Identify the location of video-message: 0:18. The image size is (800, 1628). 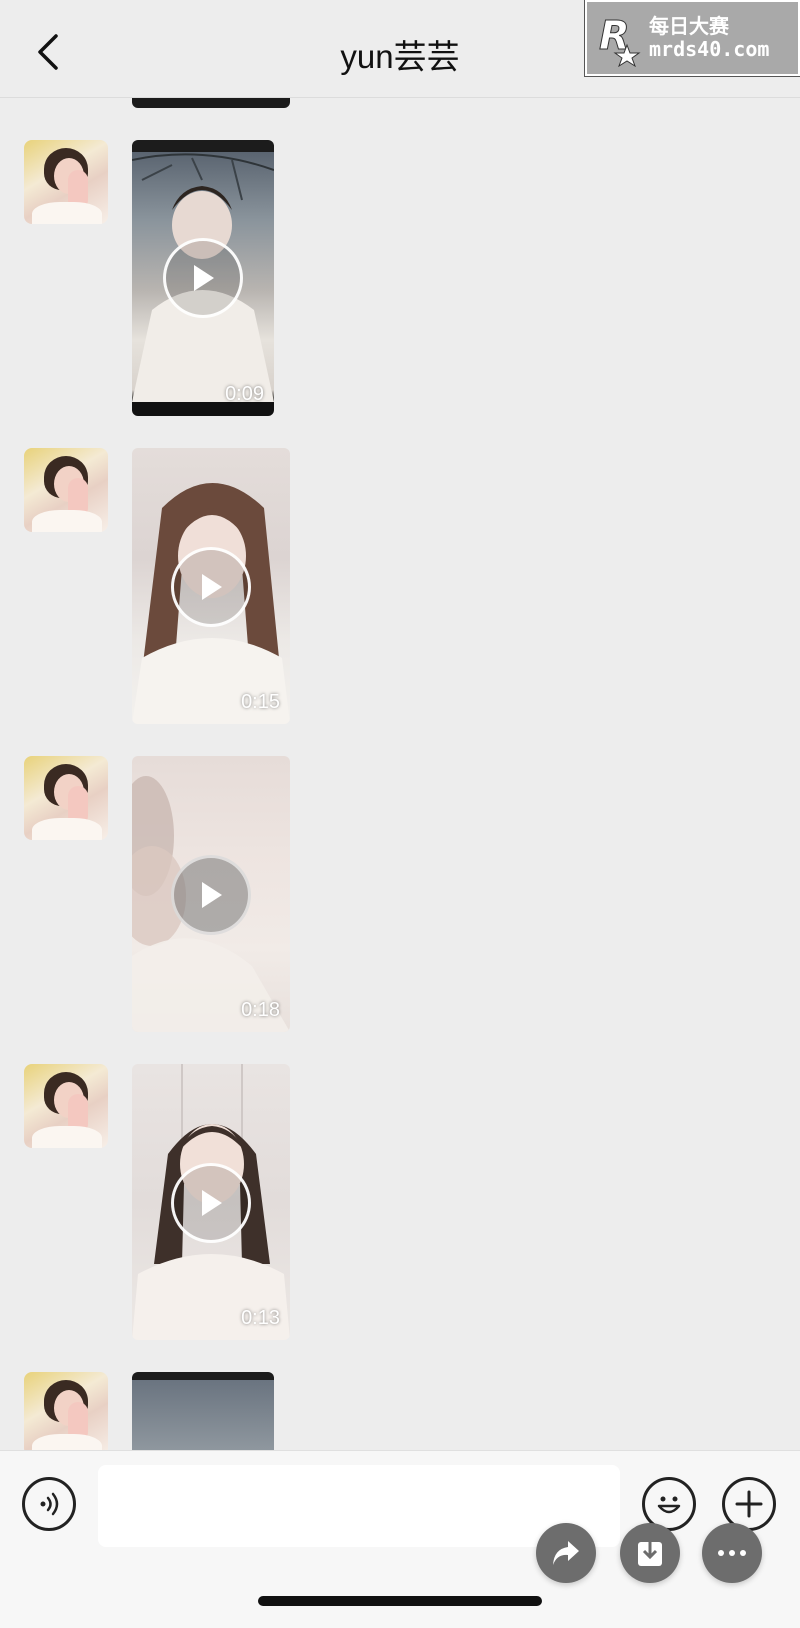
(211, 894).